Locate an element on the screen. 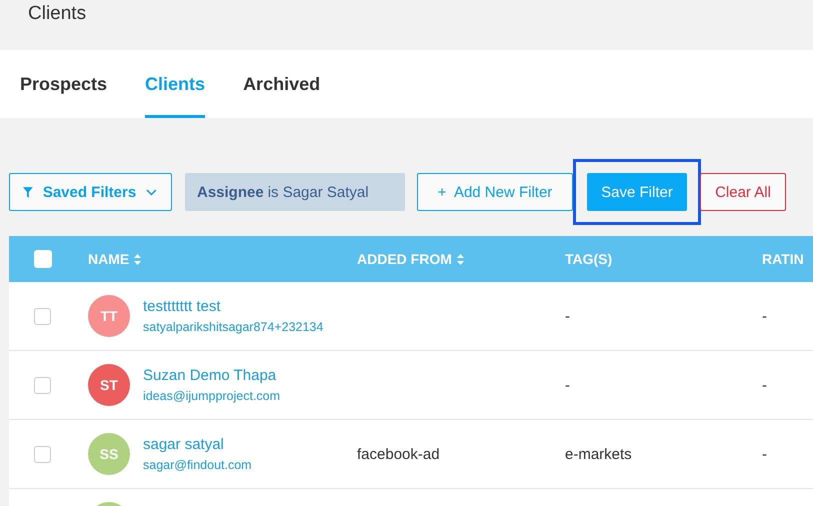 The height and width of the screenshot is (506, 813). client-name-link: Suzan Demo Thapa is located at coordinates (211, 375).